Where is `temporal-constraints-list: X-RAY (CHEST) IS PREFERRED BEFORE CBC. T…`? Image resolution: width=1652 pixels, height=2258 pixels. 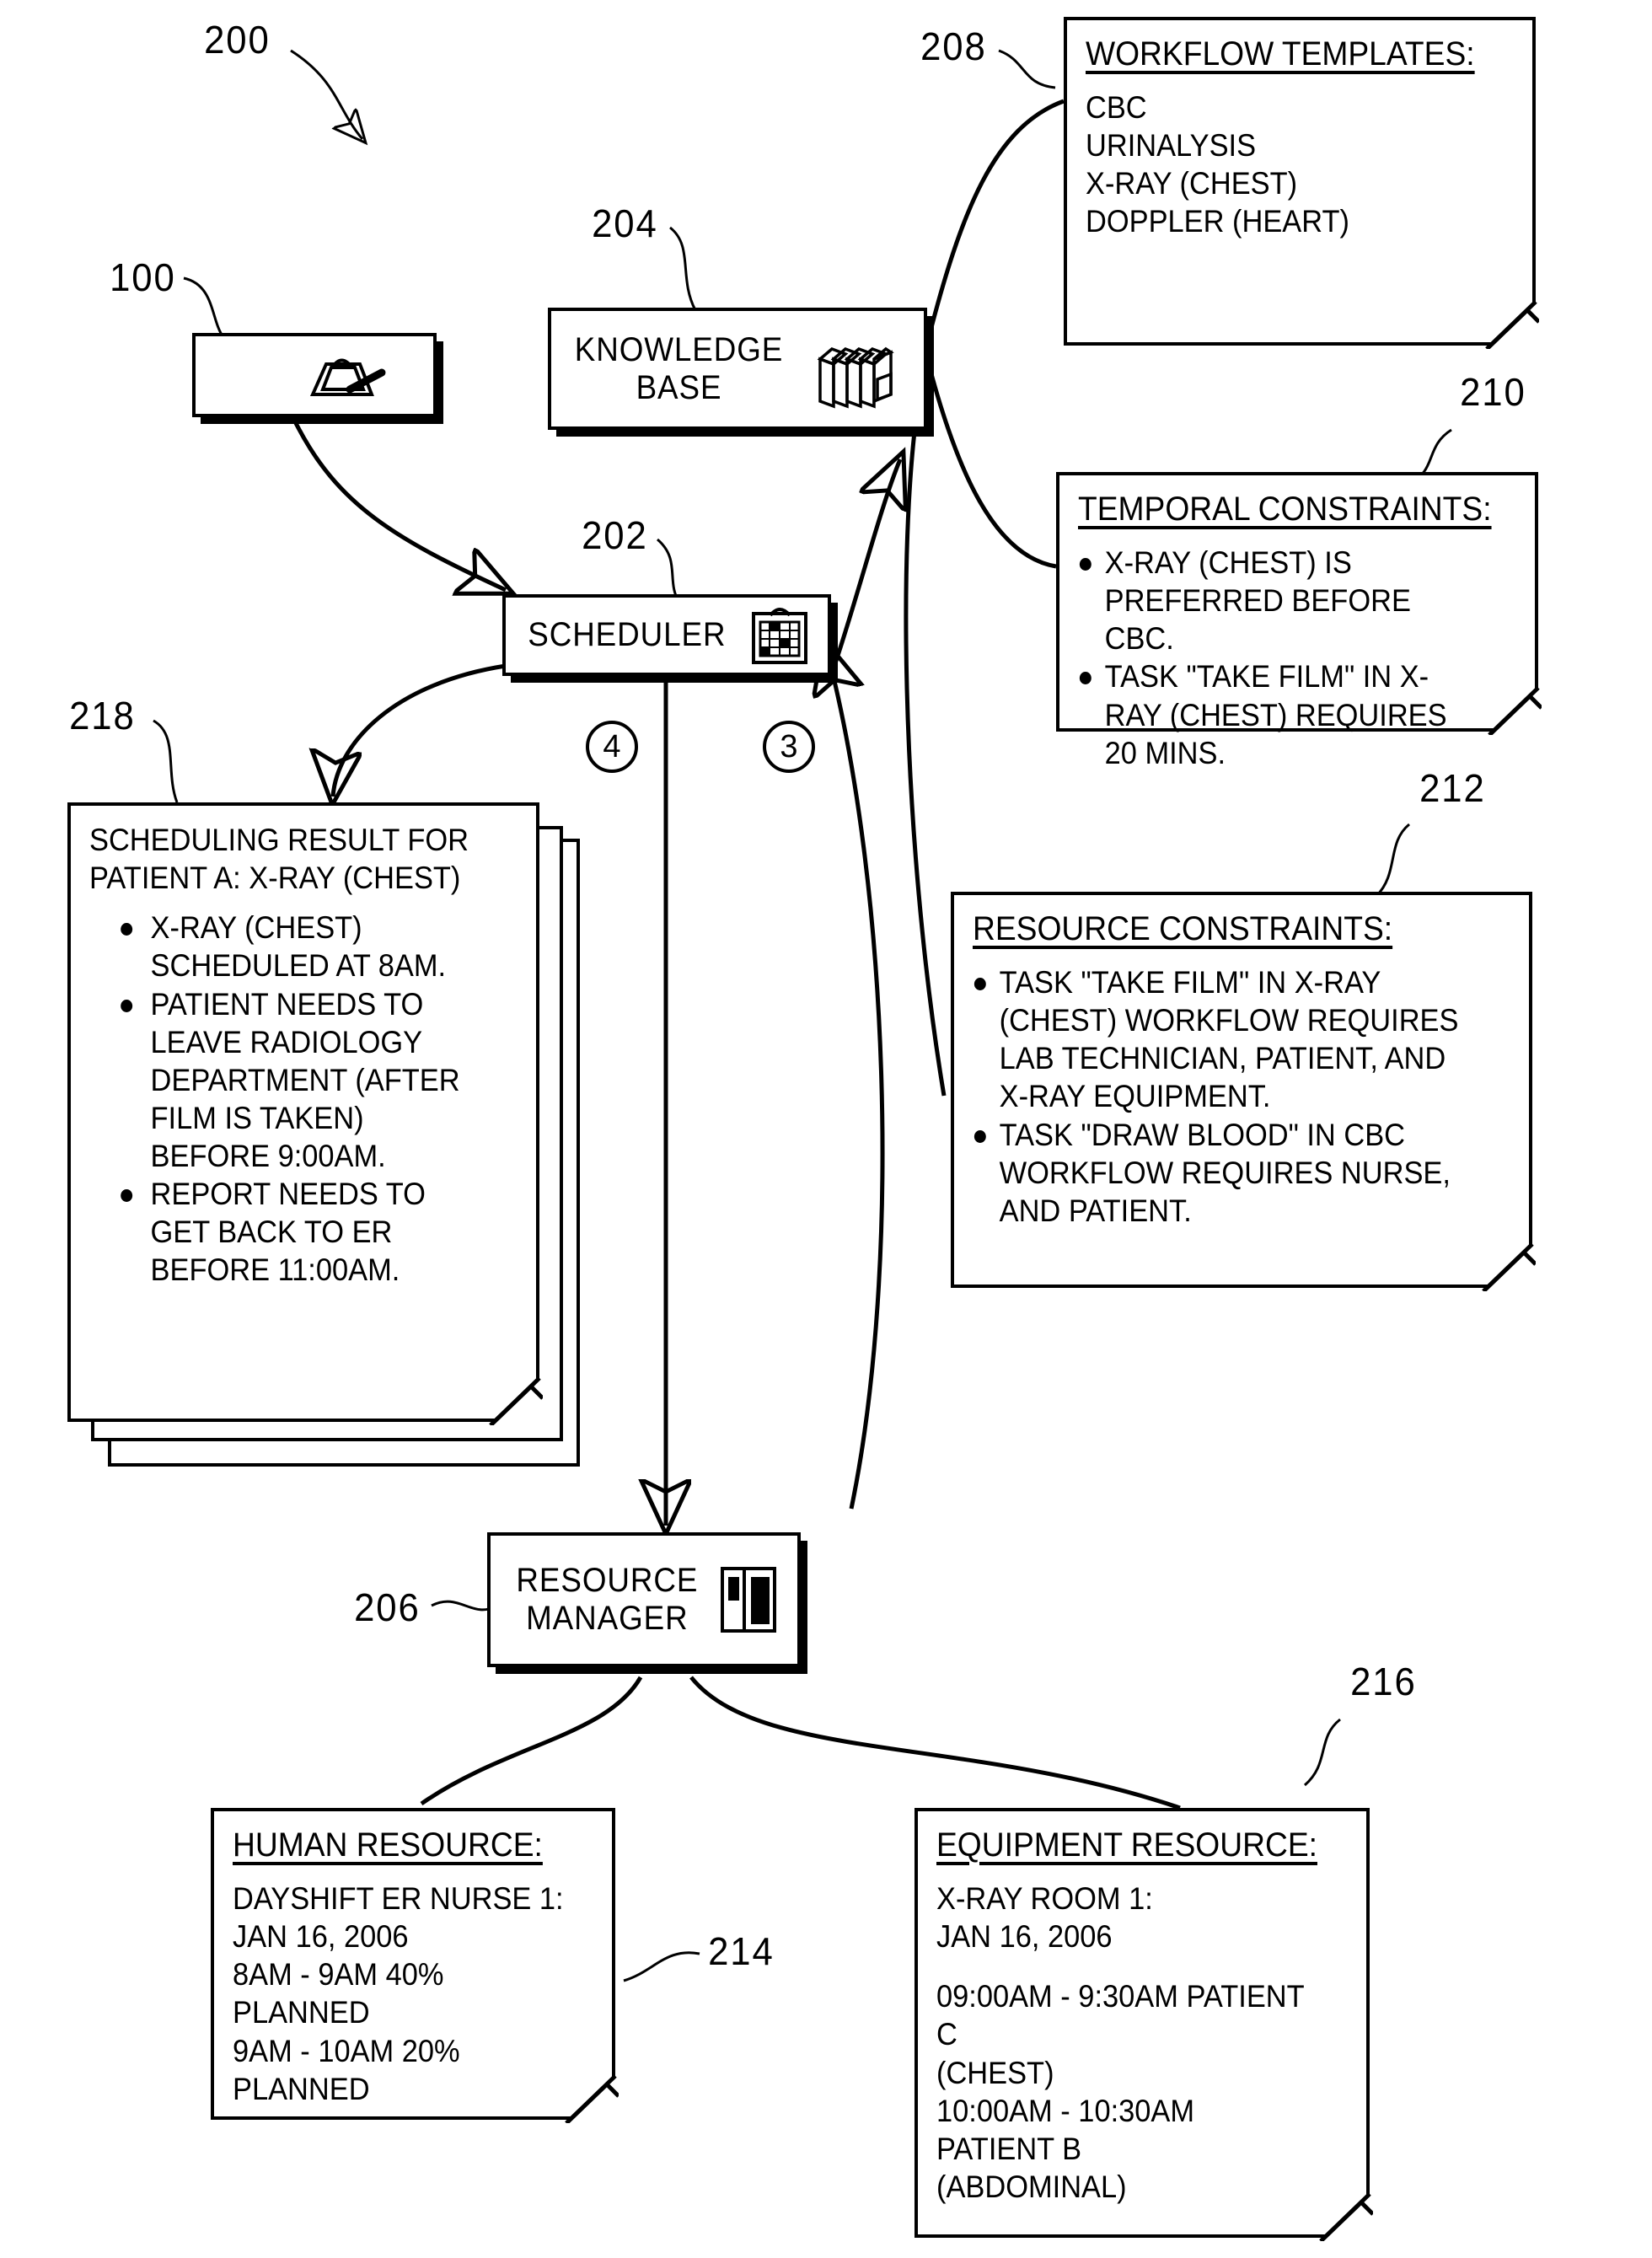 temporal-constraints-list: X-RAY (CHEST) IS PREFERRED BEFORE CBC. T… is located at coordinates (1297, 658).